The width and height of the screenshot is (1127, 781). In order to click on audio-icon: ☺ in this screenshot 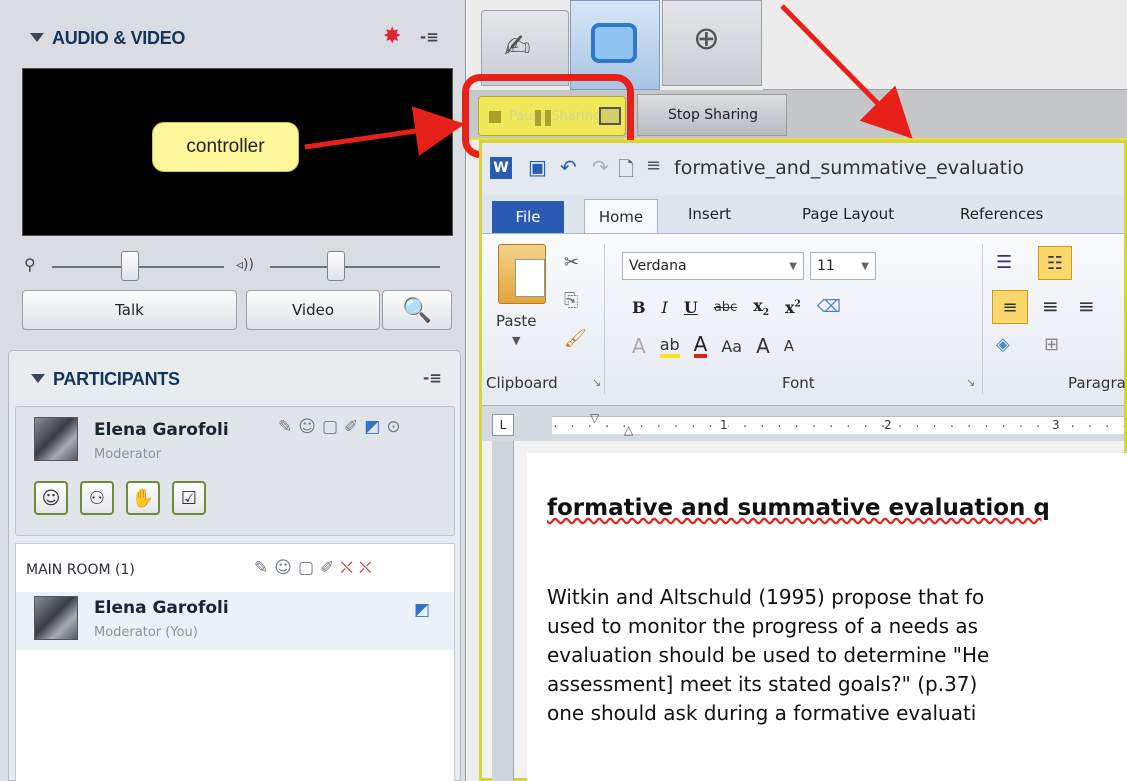, I will do `click(307, 427)`.